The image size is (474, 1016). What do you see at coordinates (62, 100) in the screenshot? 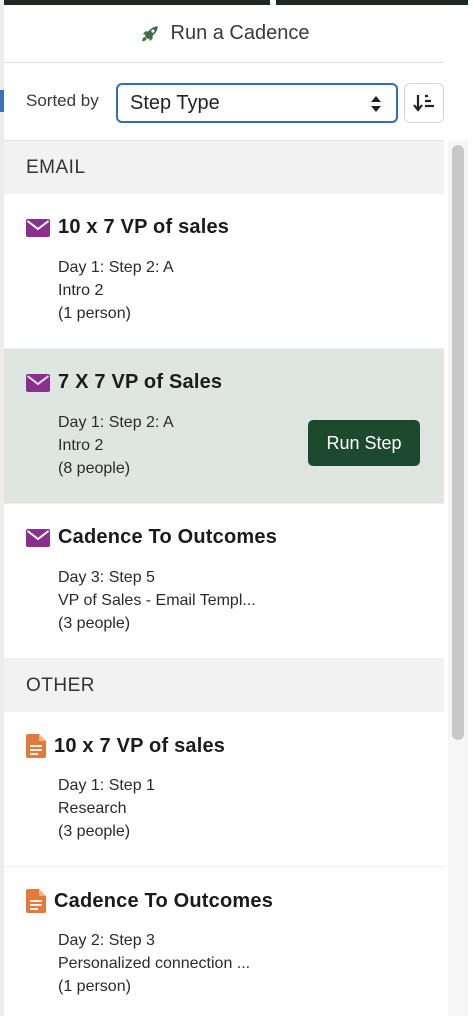
I see `sort-label: Sorted by` at bounding box center [62, 100].